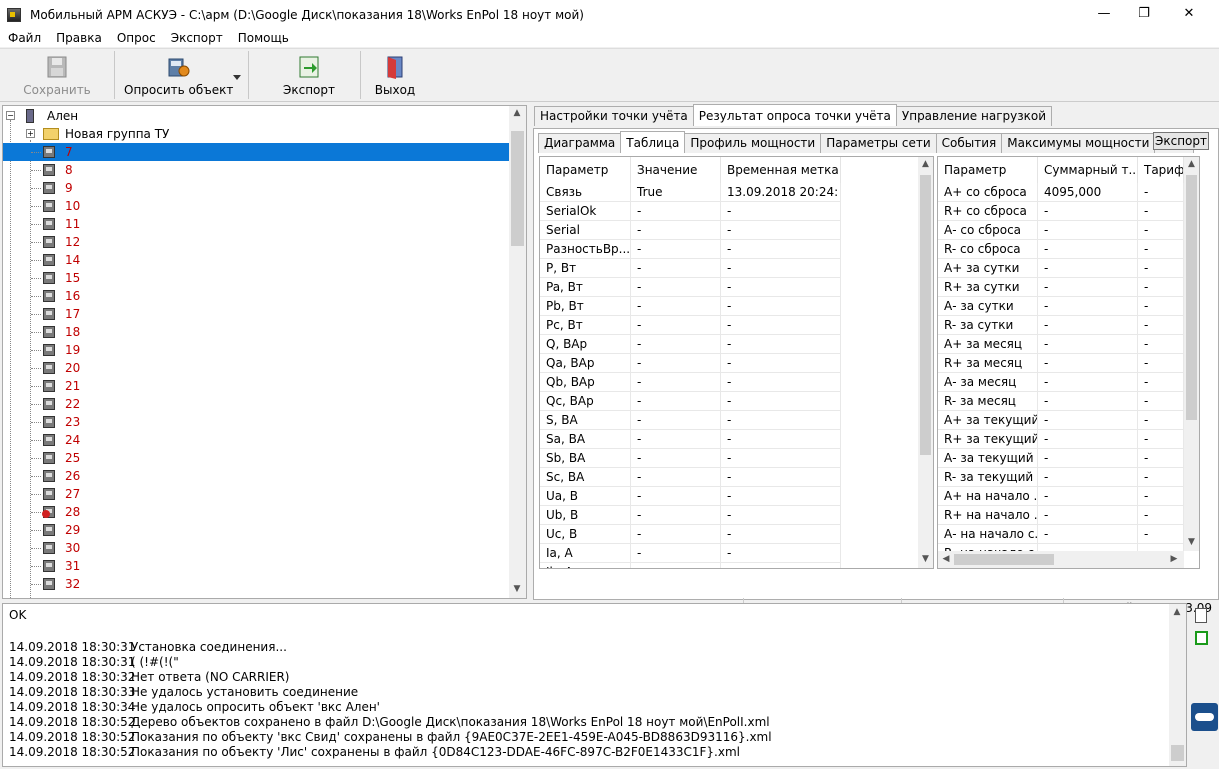 The width and height of the screenshot is (1219, 769). I want to click on scroll-left-icon: ◀, so click(946, 559).